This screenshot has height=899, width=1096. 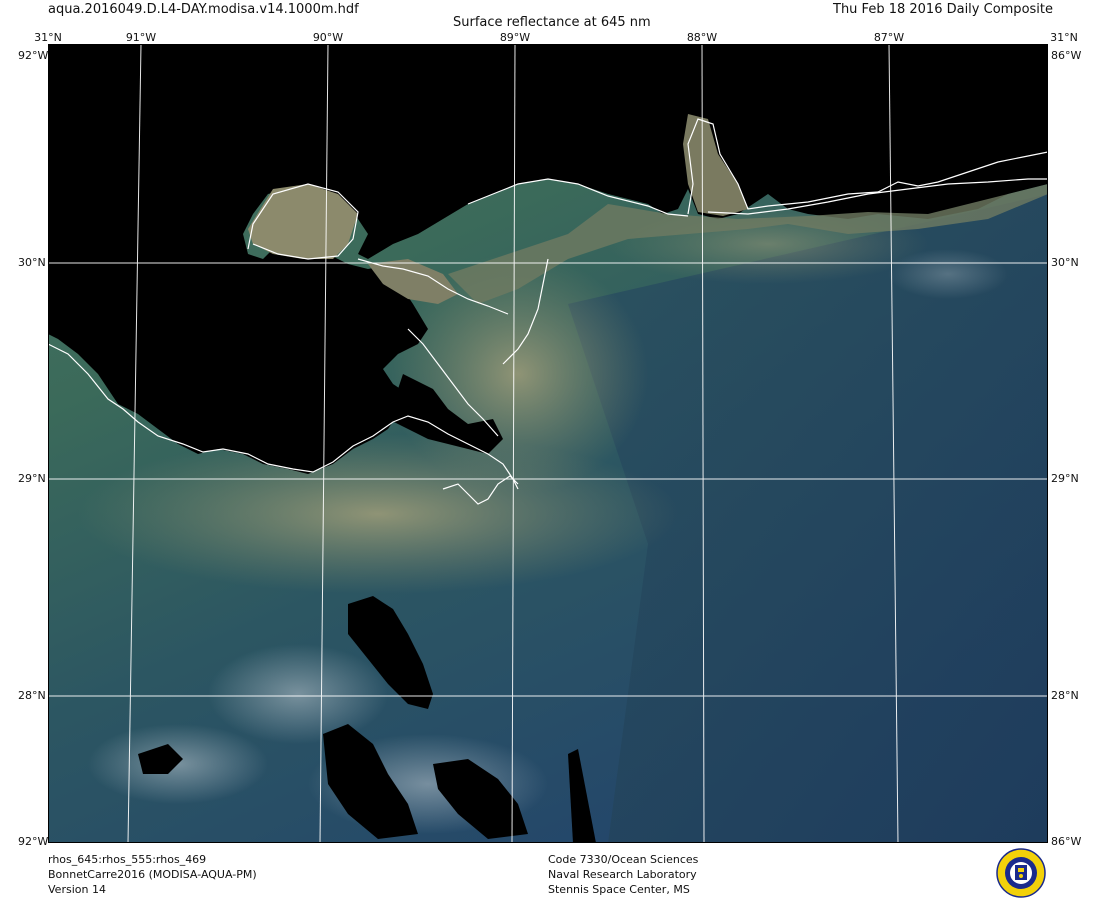 What do you see at coordinates (152, 874) in the screenshot?
I see `project-name: BonnetCarre2016 (MODISA-AQUA-PM)` at bounding box center [152, 874].